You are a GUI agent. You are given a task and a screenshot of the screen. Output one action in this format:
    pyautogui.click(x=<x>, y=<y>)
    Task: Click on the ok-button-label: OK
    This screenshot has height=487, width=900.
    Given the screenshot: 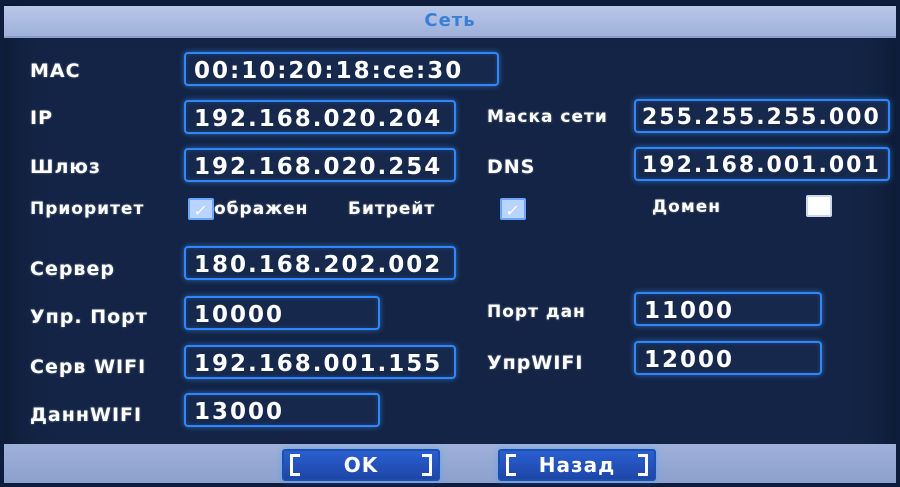 What is the action you would take?
    pyautogui.click(x=361, y=465)
    